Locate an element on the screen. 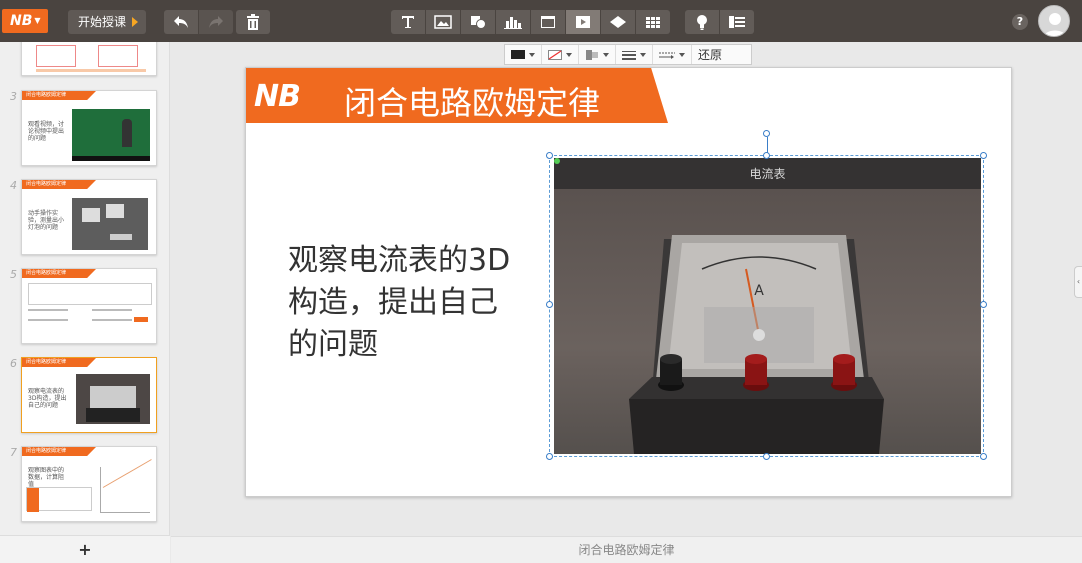 This screenshot has height=563, width=1082. help-button: ? is located at coordinates (1020, 22).